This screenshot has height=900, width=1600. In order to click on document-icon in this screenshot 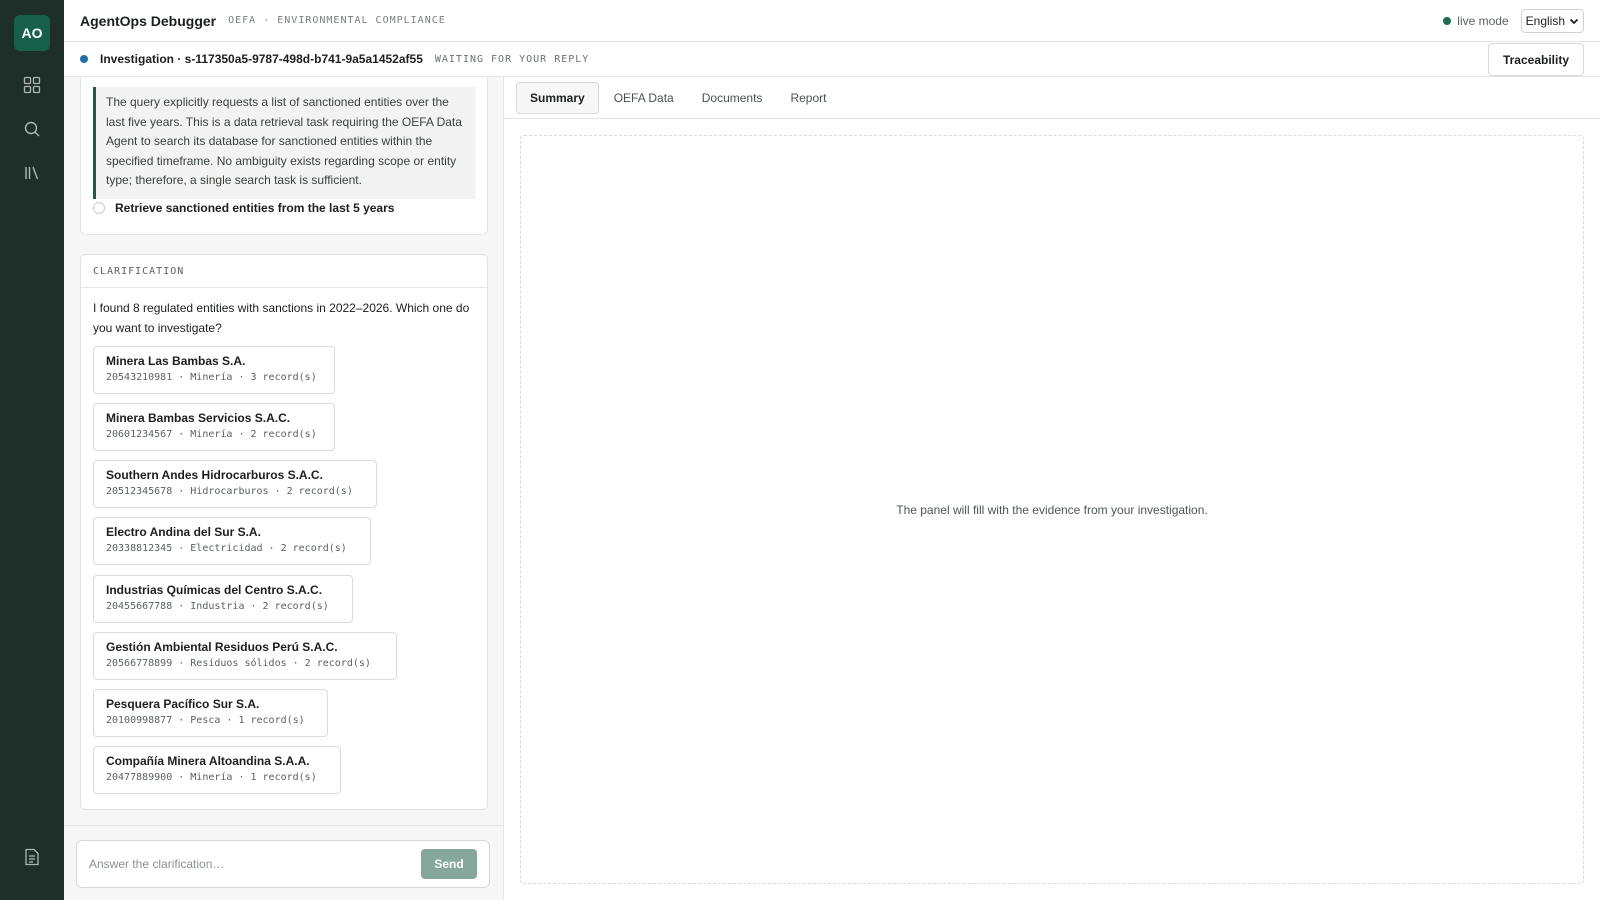, I will do `click(32, 857)`.